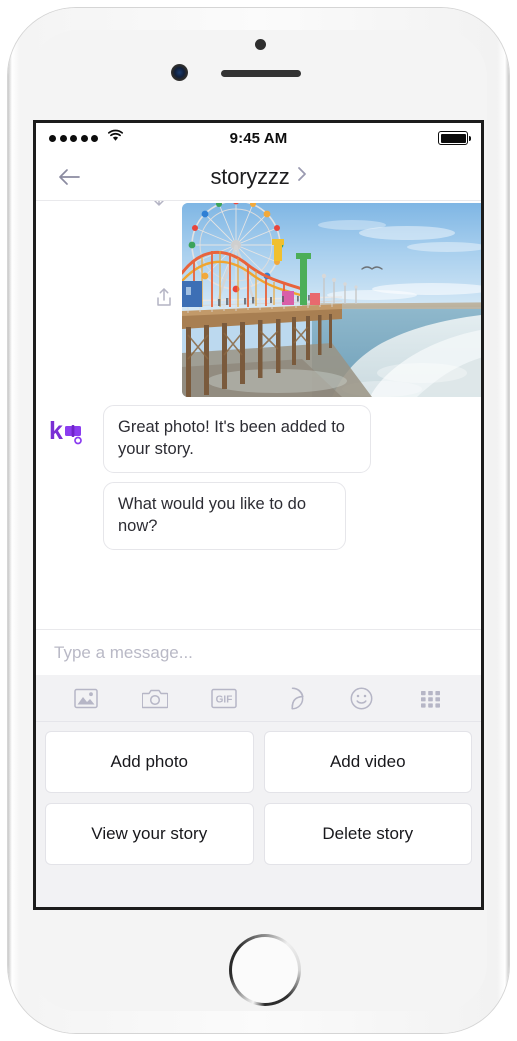  Describe the element at coordinates (261, 73) in the screenshot. I see `earpiece-speaker` at that location.